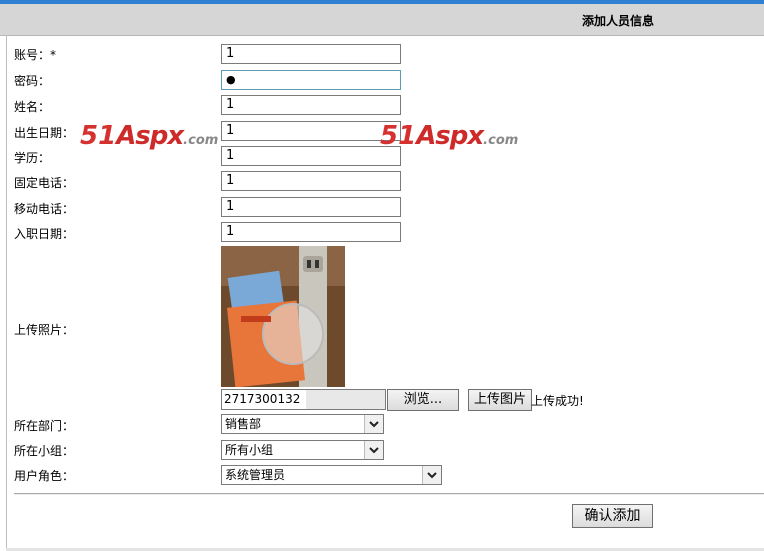 The width and height of the screenshot is (764, 551). I want to click on department-select: 销售部, so click(302, 424).